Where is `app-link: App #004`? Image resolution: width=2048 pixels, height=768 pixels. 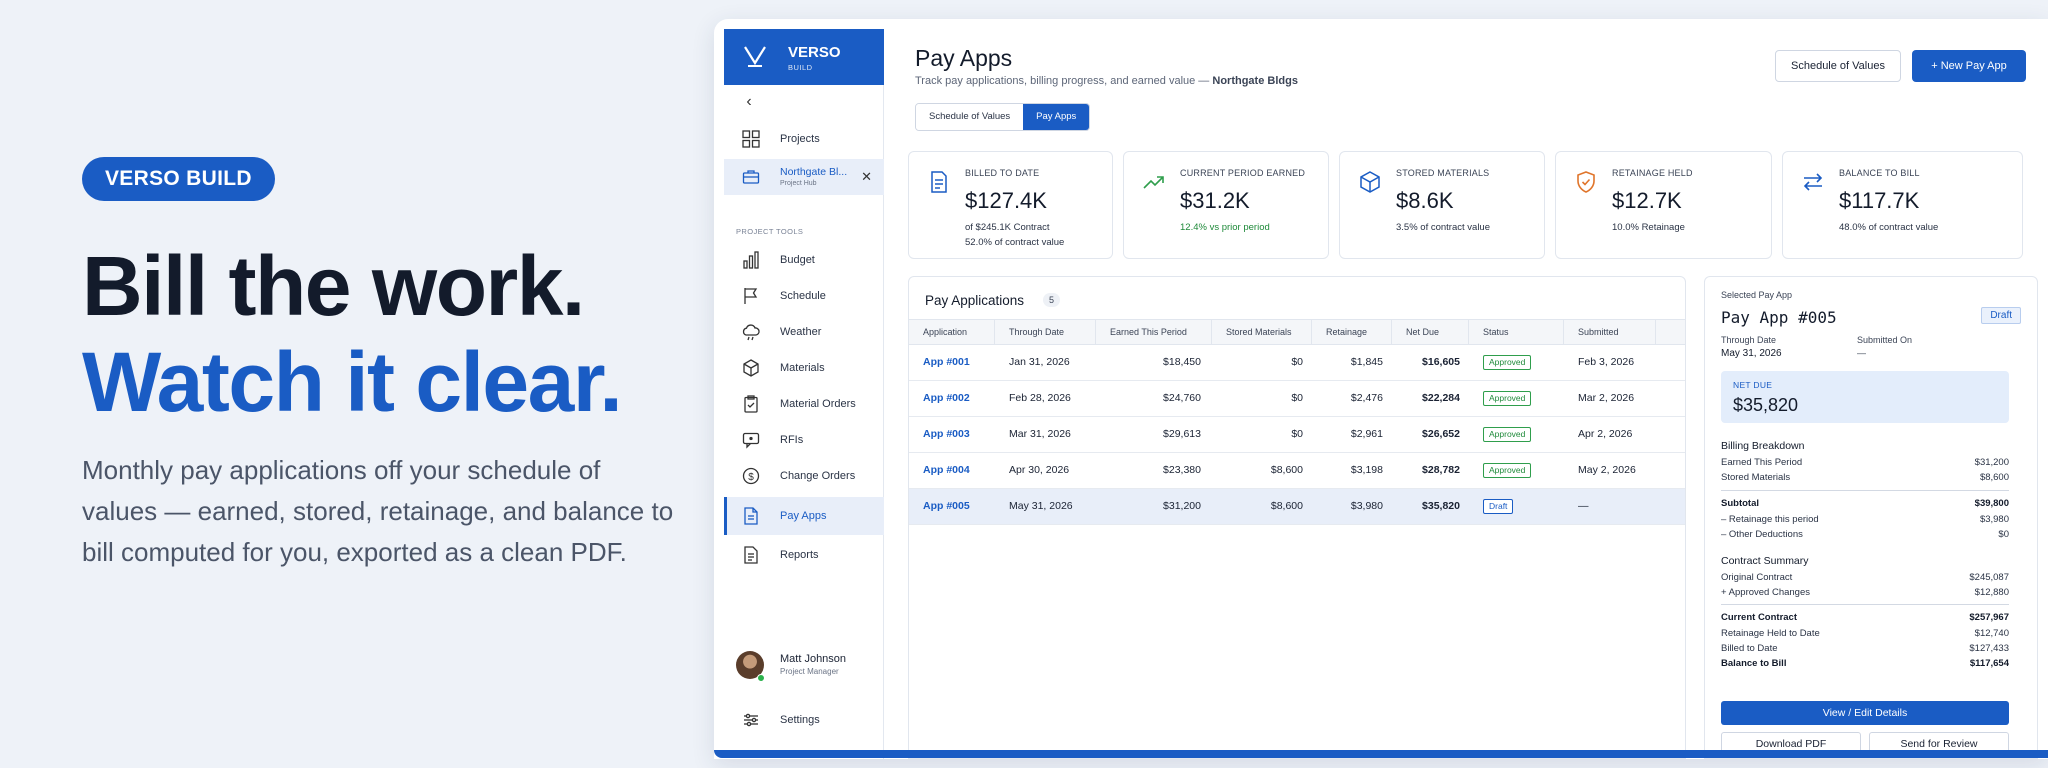
app-link: App #004 is located at coordinates (946, 470).